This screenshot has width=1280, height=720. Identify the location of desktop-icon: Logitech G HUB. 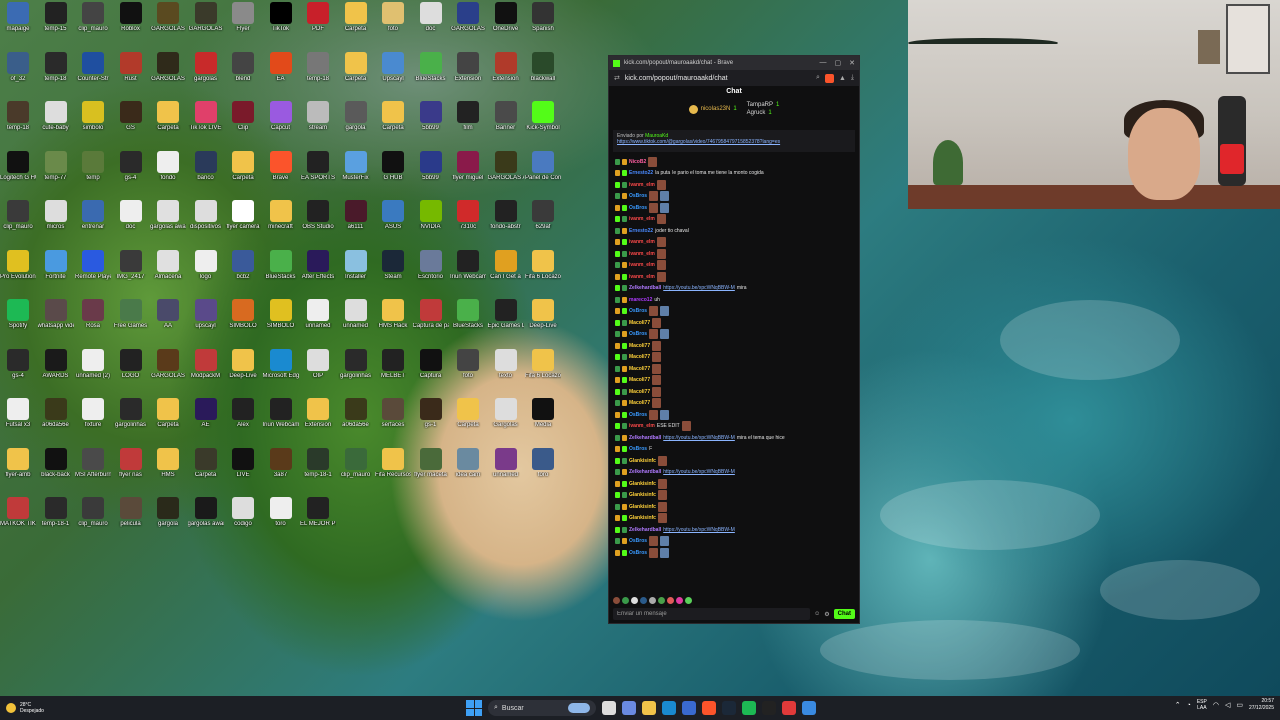
(18, 174).